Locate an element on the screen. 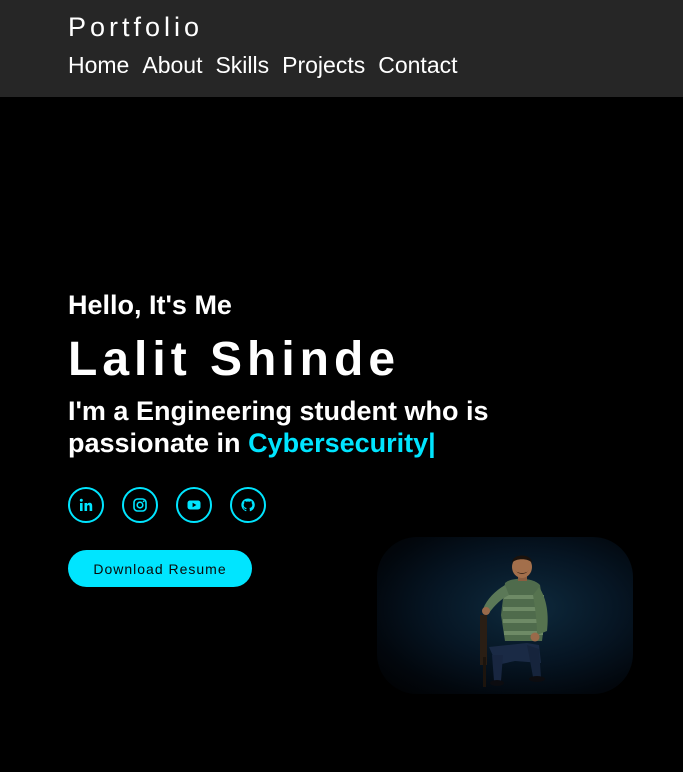  nav-home: Home is located at coordinates (98, 65).